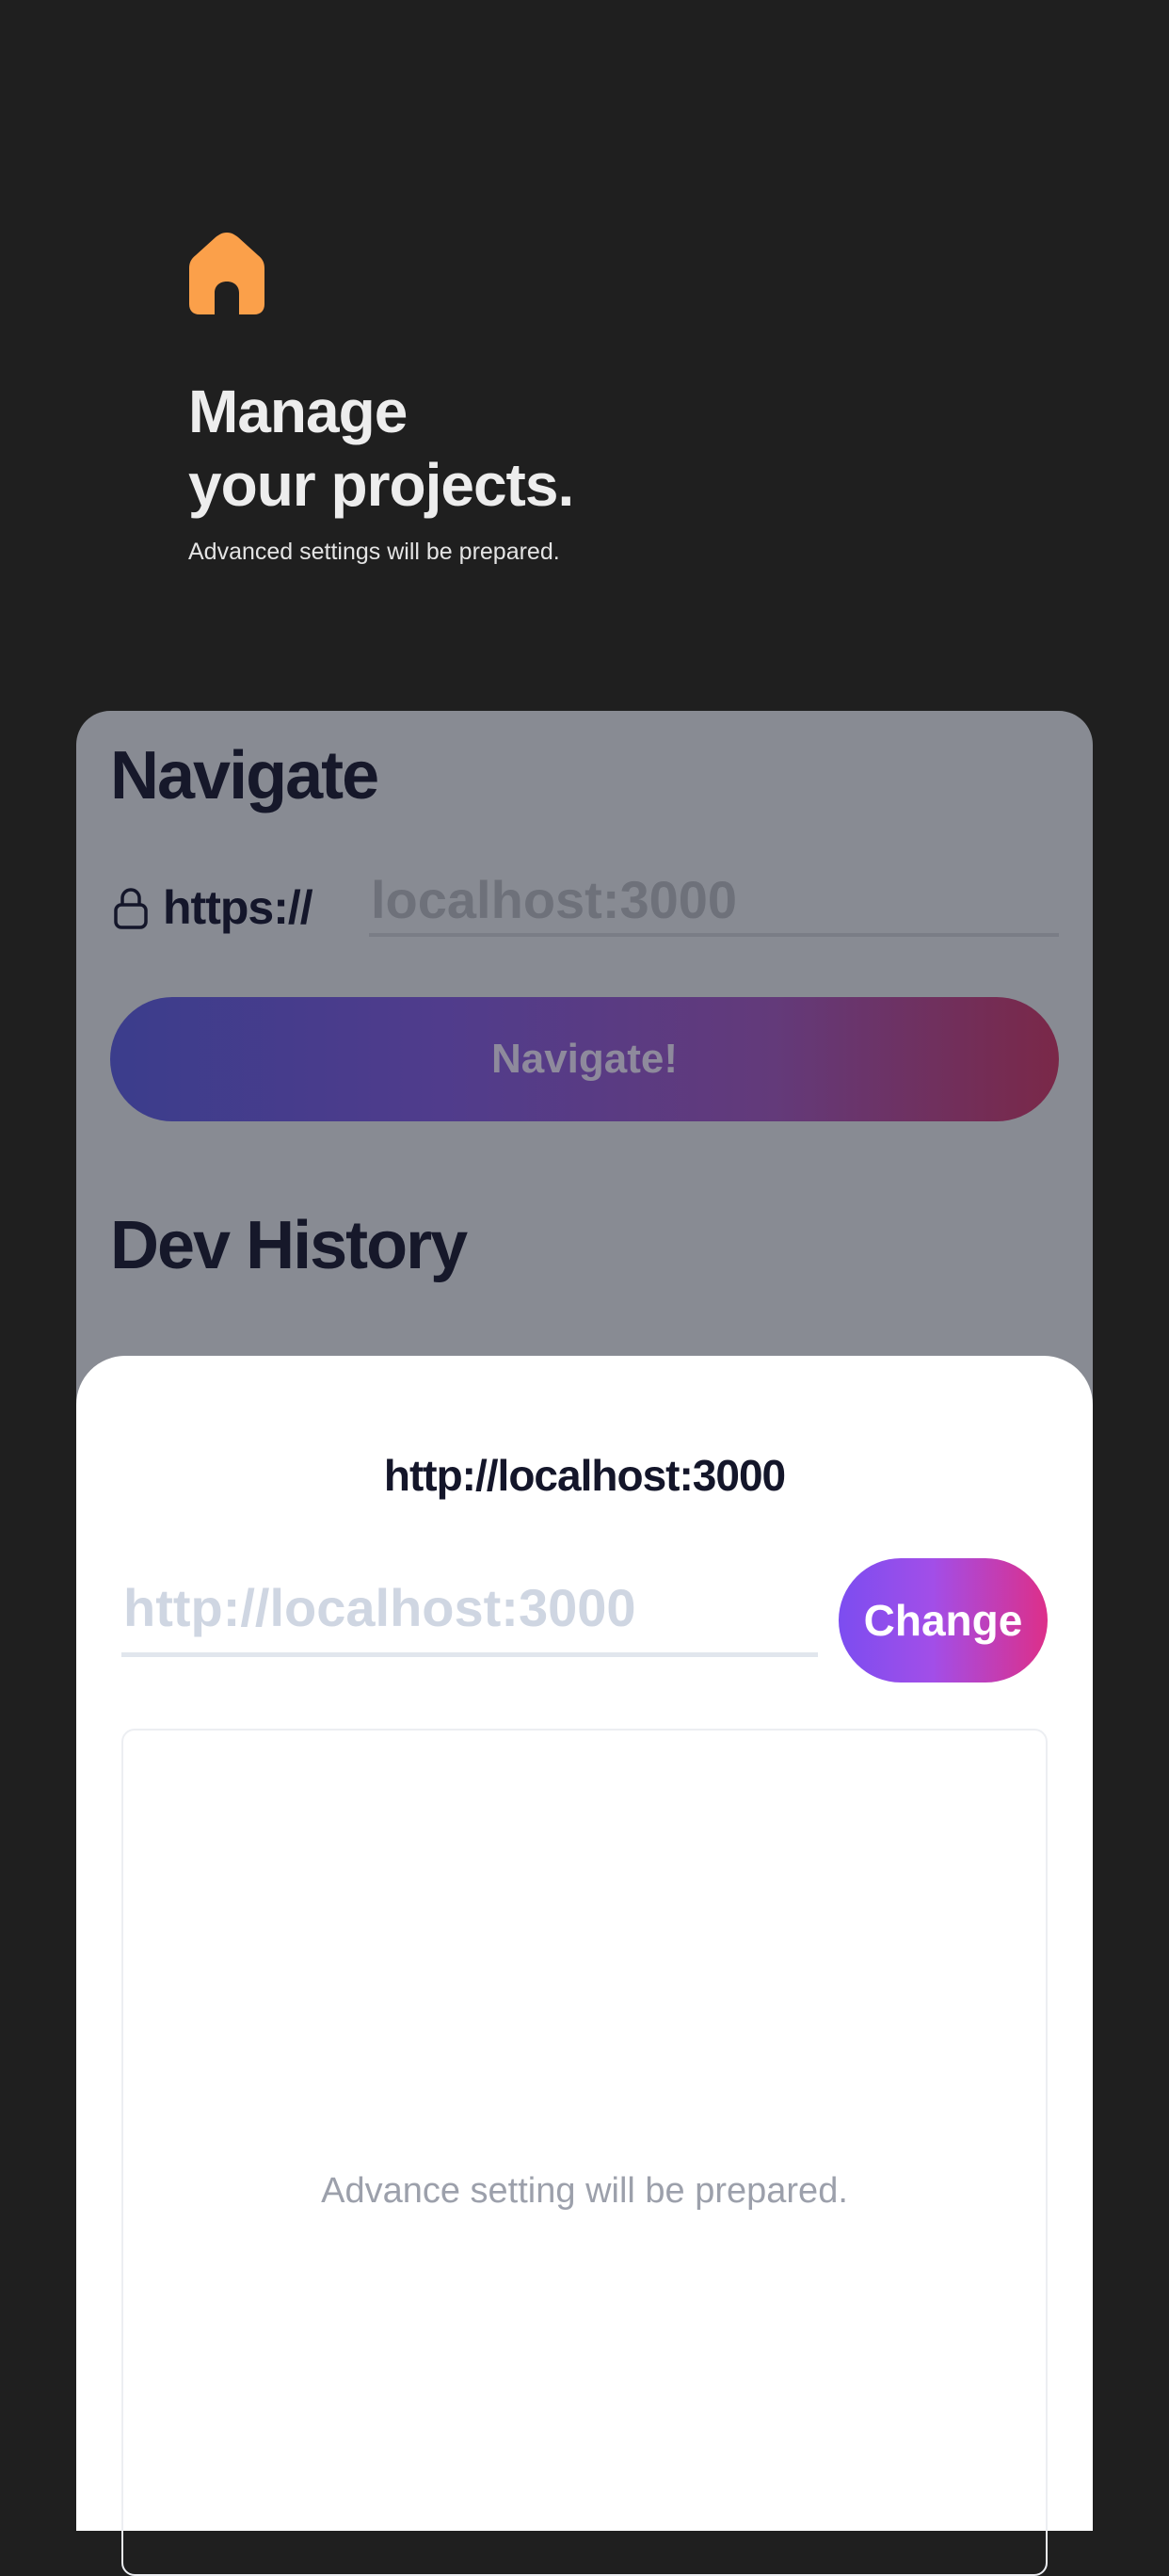 This screenshot has height=2576, width=1169. What do you see at coordinates (131, 908) in the screenshot?
I see `lock-icon` at bounding box center [131, 908].